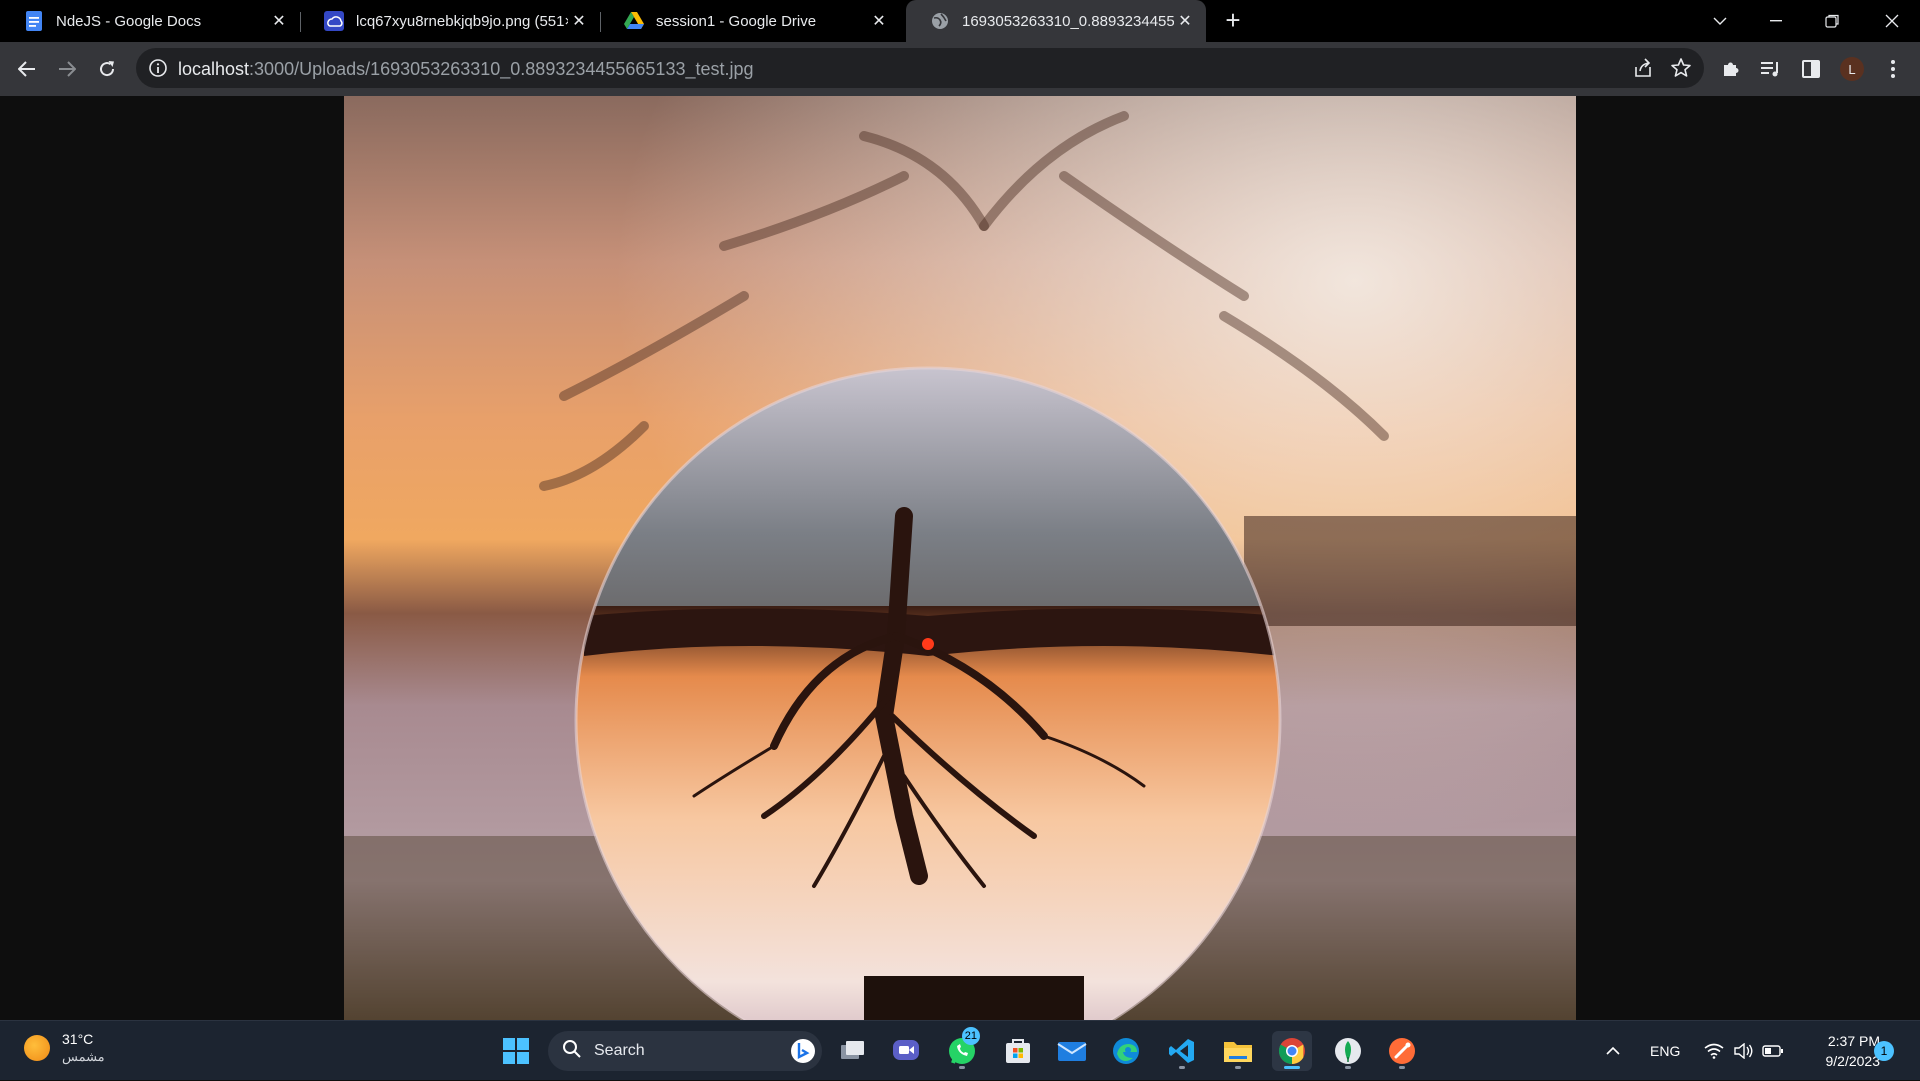 This screenshot has width=1920, height=1081. What do you see at coordinates (1720, 21) in the screenshot?
I see `tab-search-chevron-icon` at bounding box center [1720, 21].